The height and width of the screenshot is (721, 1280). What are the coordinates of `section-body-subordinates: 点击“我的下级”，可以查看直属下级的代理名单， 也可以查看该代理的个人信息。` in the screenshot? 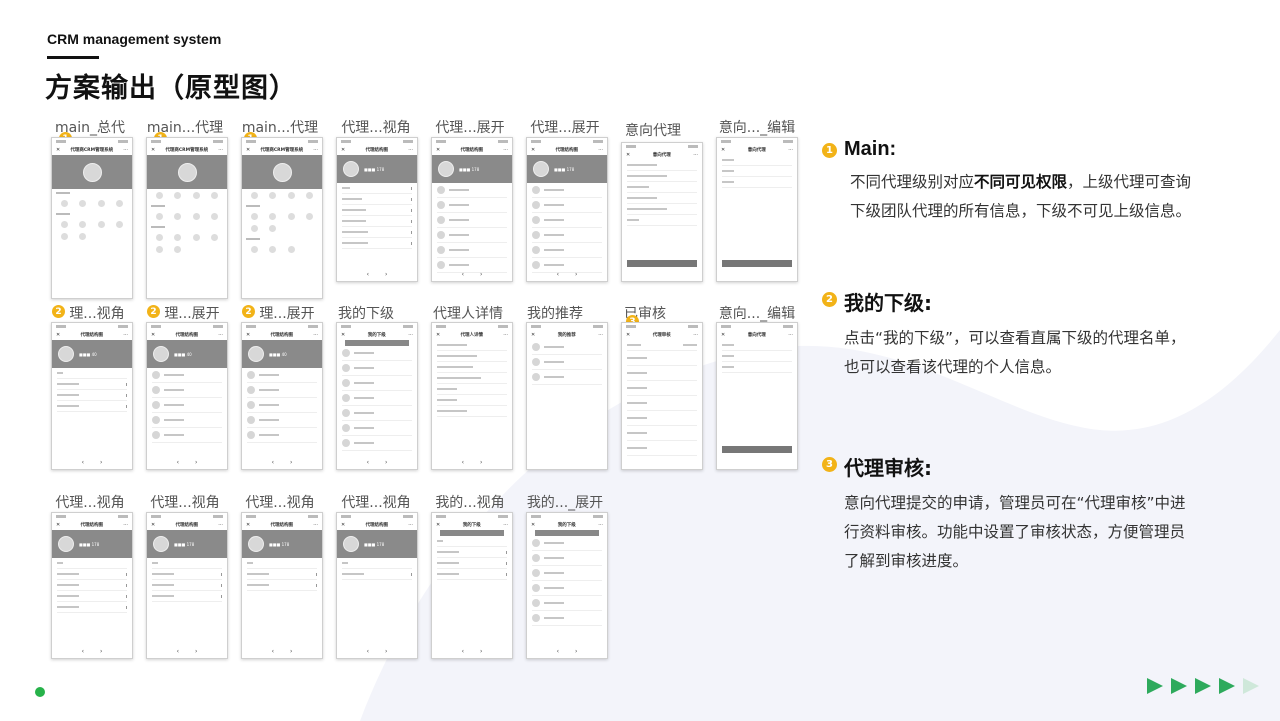 It's located at (1015, 353).